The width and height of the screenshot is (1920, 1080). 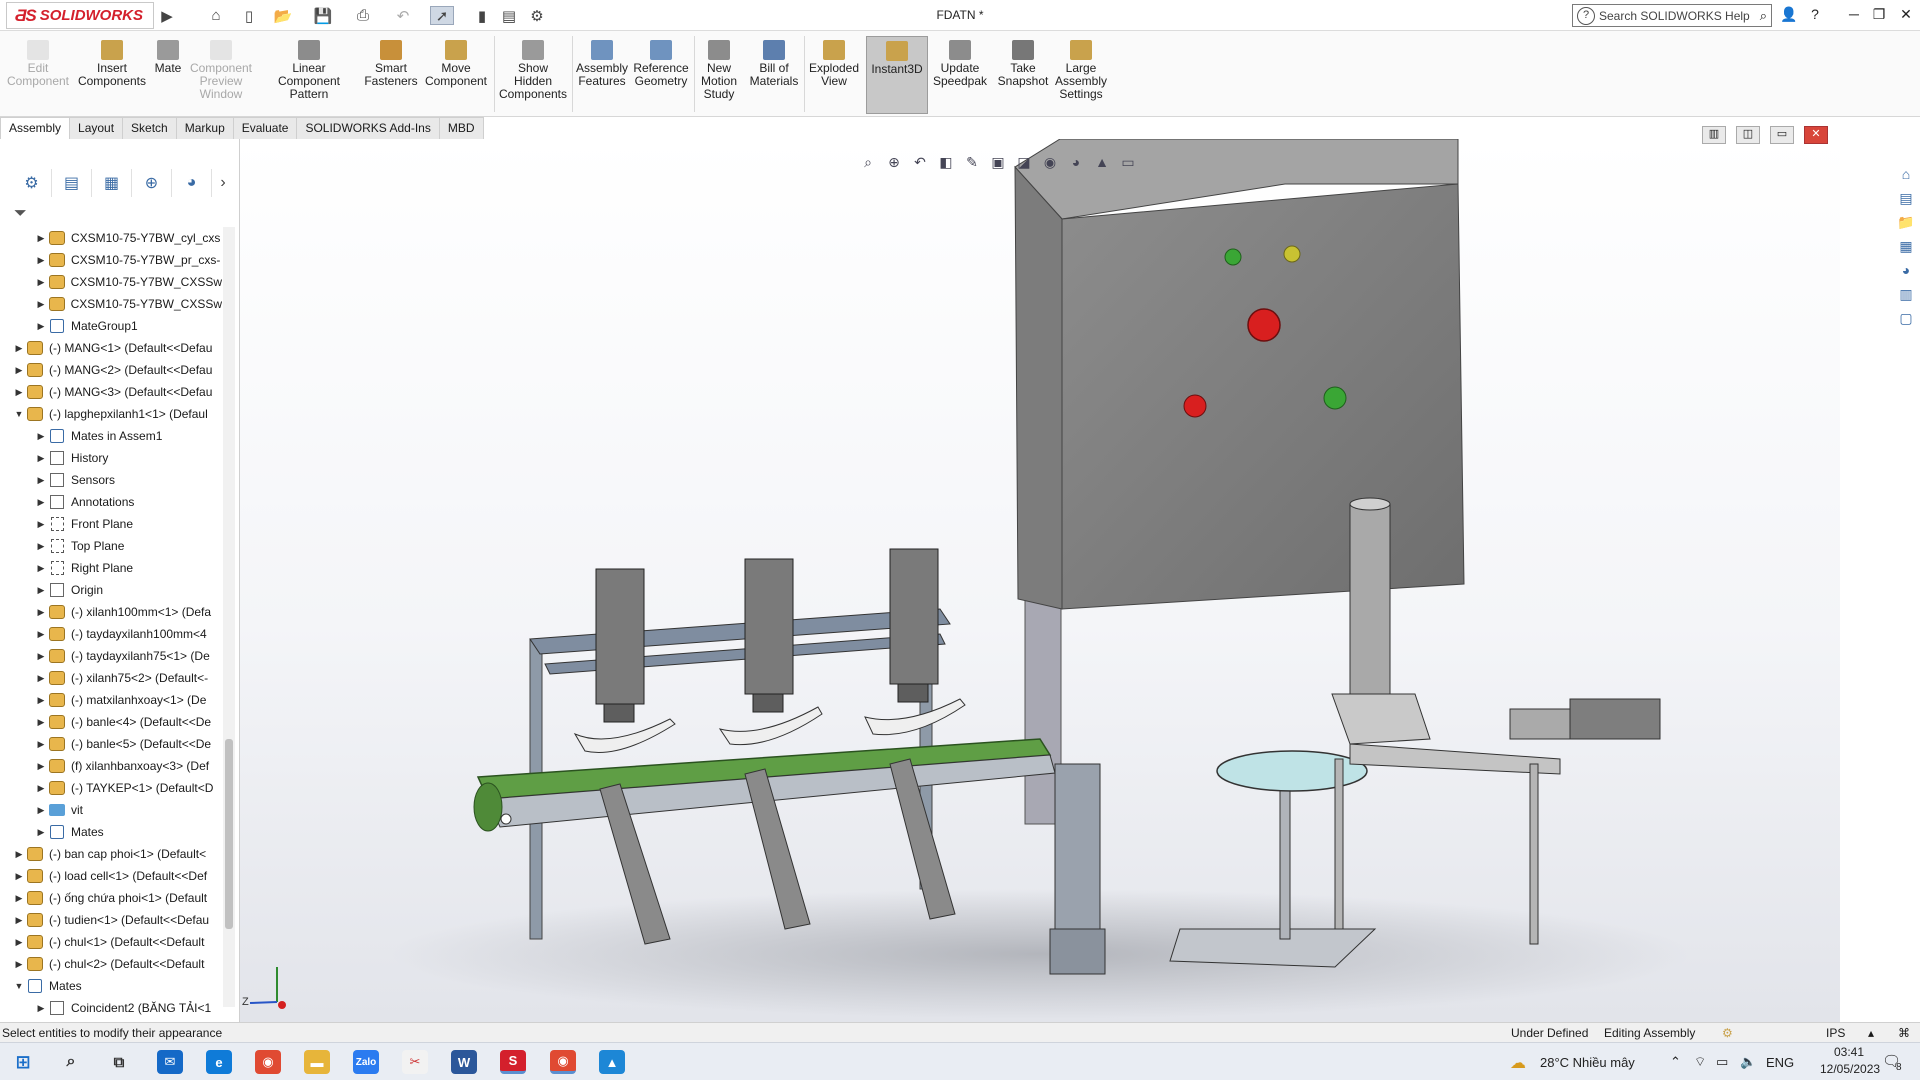 What do you see at coordinates (168, 57) in the screenshot?
I see `mate-button: Mate` at bounding box center [168, 57].